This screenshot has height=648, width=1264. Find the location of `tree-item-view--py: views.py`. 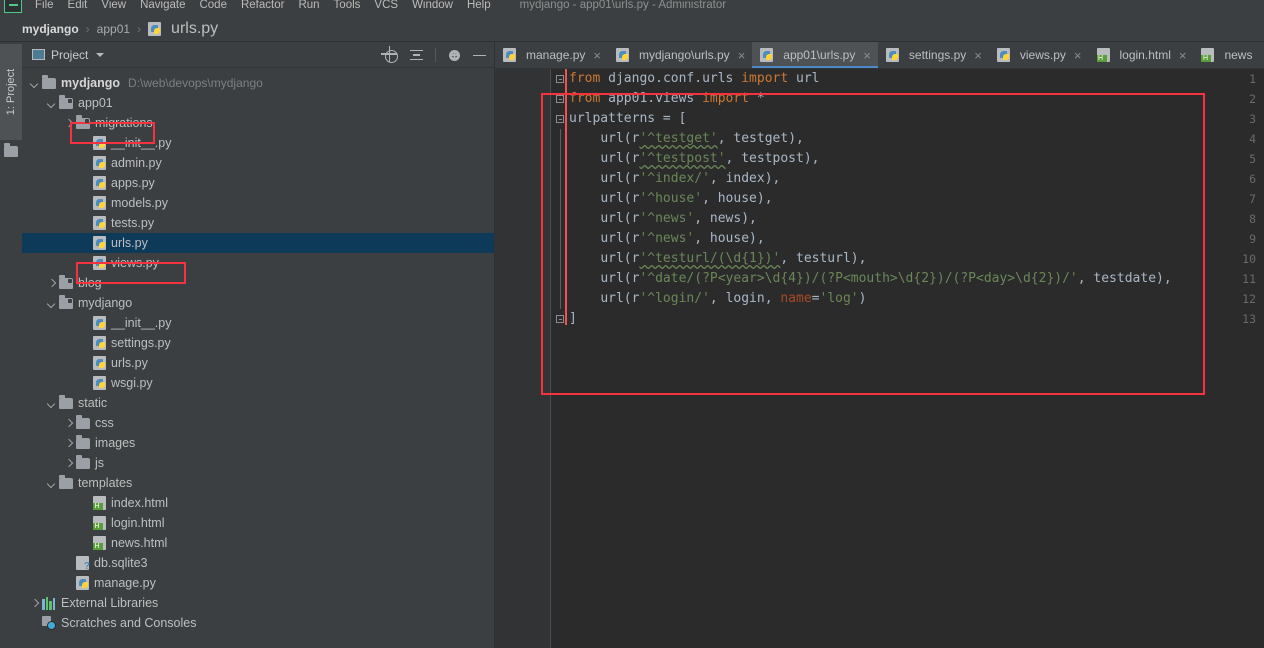

tree-item-view--py: views.py is located at coordinates (258, 263).